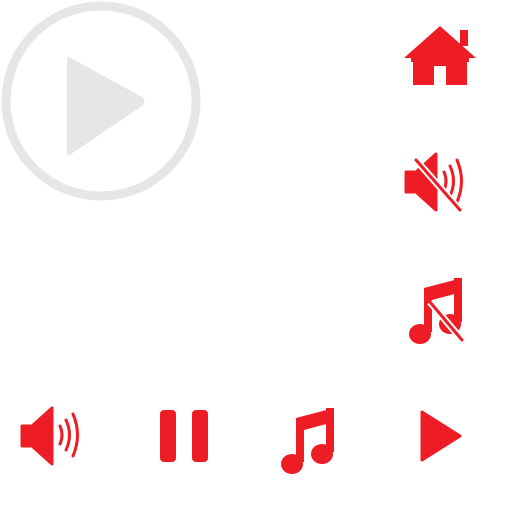 The height and width of the screenshot is (512, 512). What do you see at coordinates (440, 436) in the screenshot?
I see `play-icon` at bounding box center [440, 436].